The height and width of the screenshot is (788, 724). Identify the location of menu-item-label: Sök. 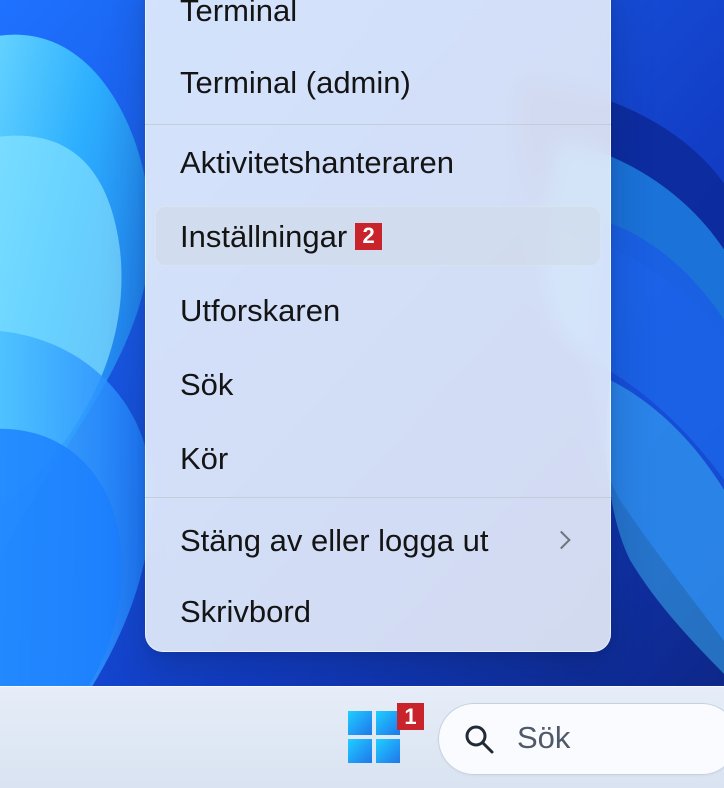
(207, 384).